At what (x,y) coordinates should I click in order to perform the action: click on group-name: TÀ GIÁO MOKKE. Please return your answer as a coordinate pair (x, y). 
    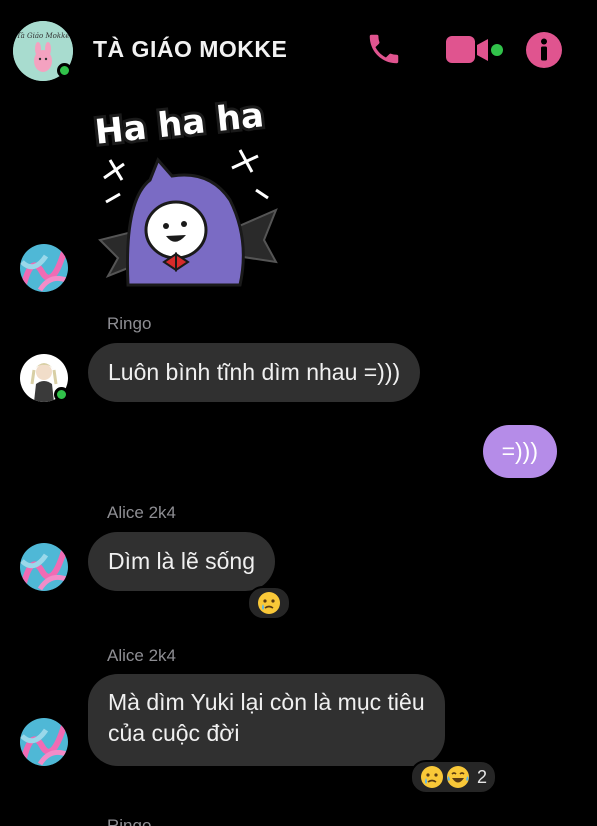
    Looking at the image, I should click on (190, 49).